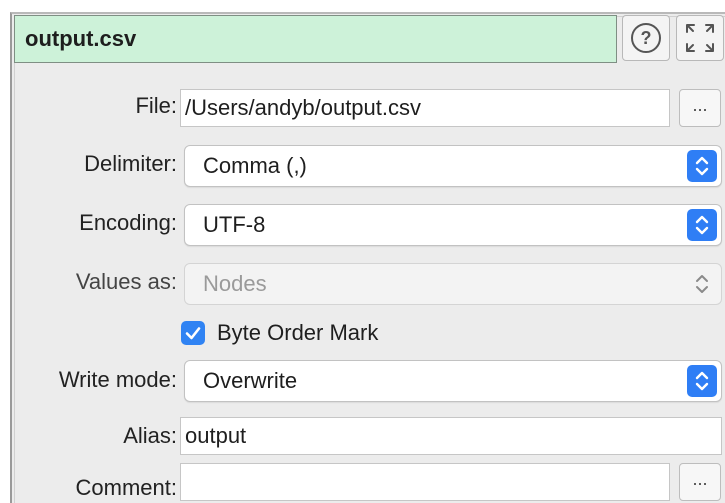  I want to click on encoding-select: UTF-8, so click(453, 225).